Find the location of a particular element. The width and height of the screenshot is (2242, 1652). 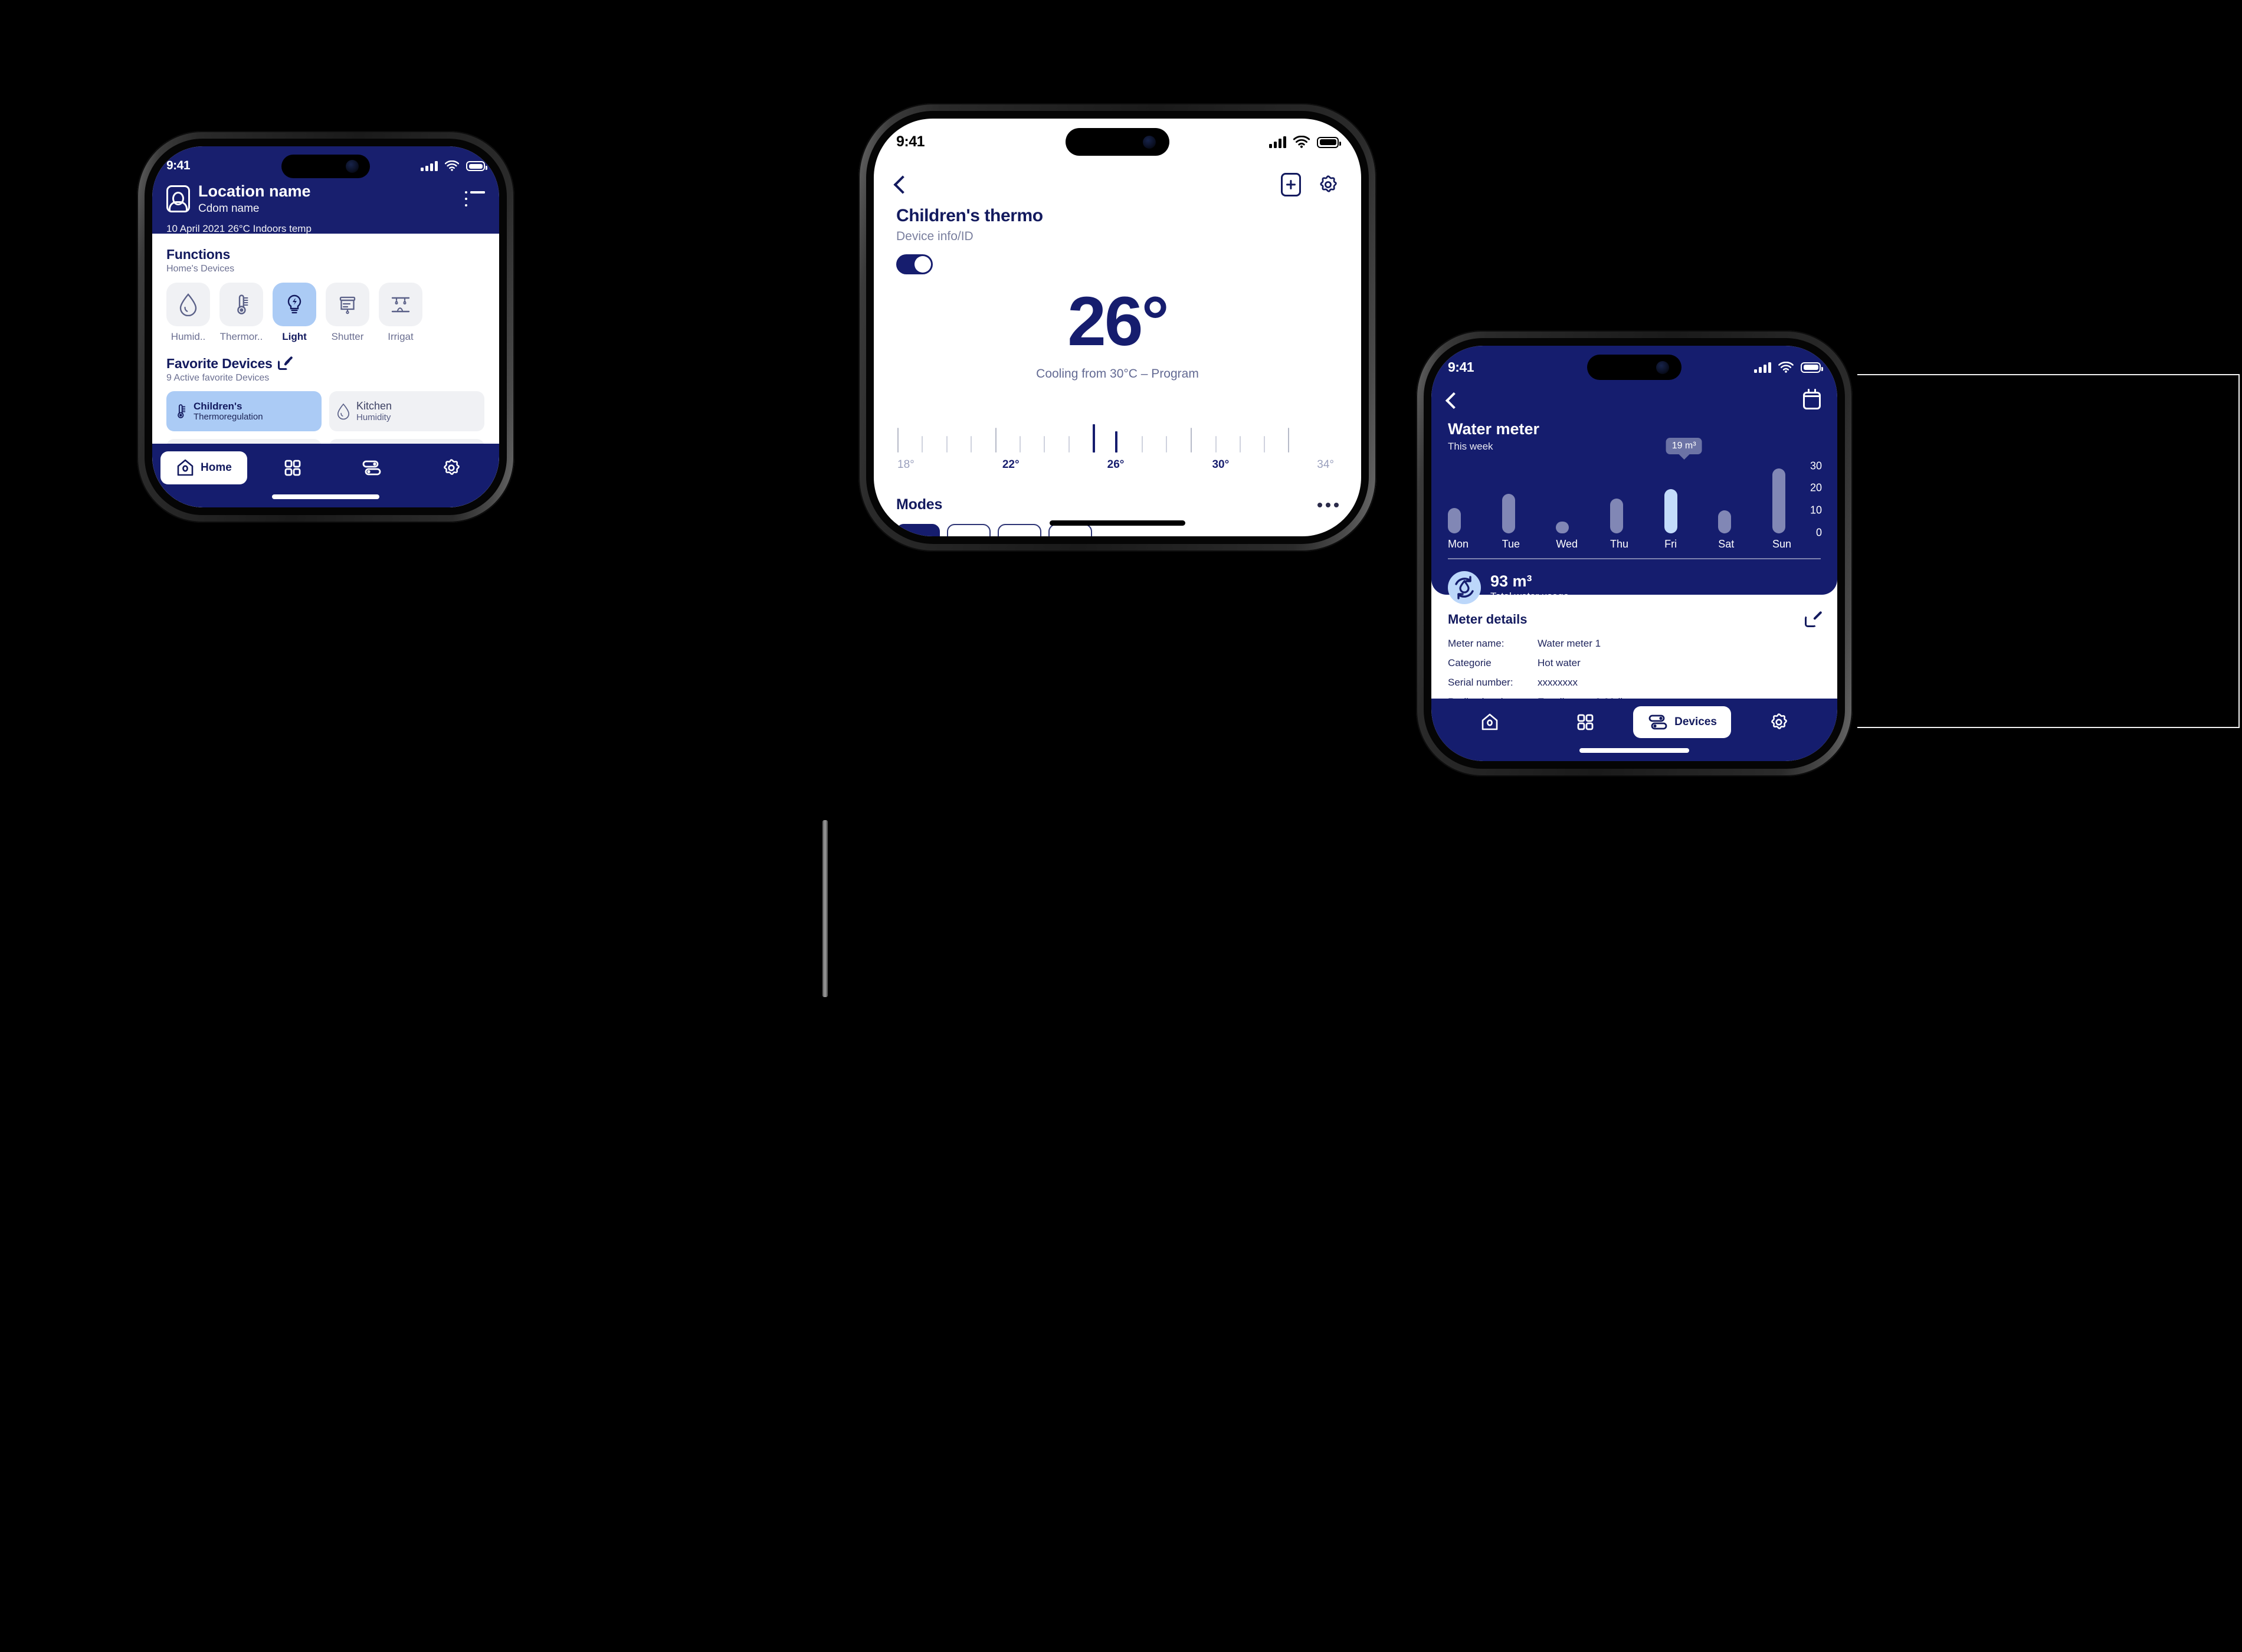

x-tick: Thu is located at coordinates (1619, 544).